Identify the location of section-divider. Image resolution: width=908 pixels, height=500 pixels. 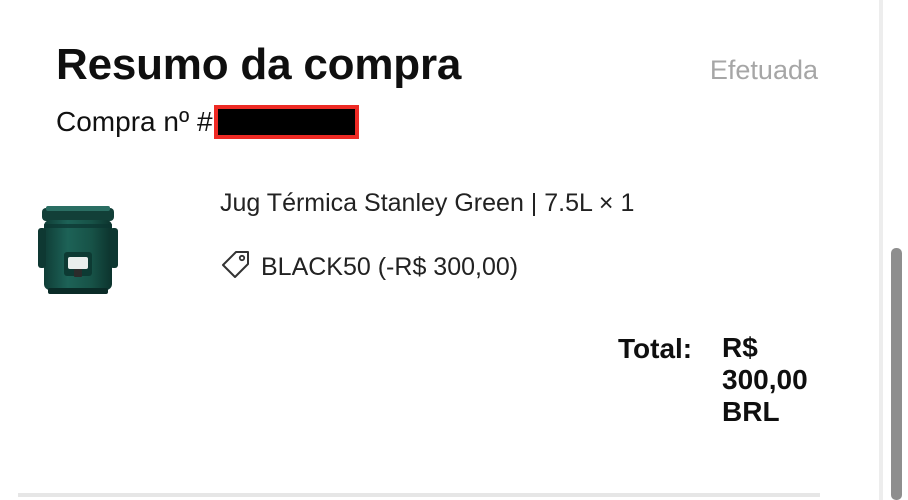
(419, 495).